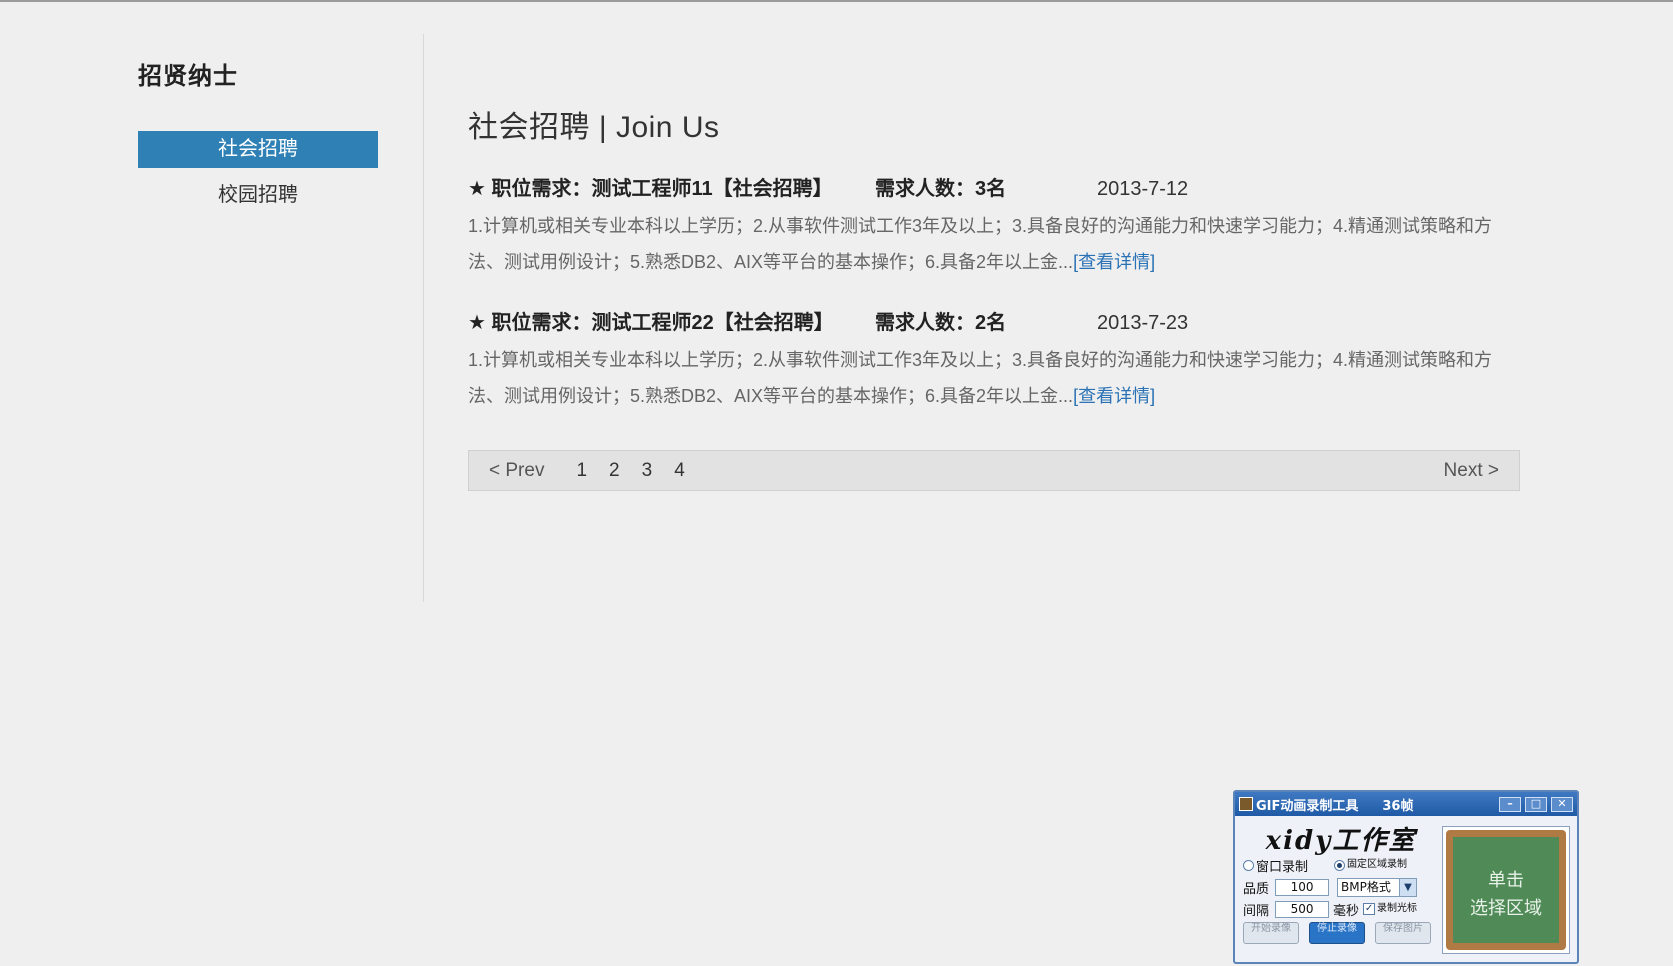 This screenshot has height=966, width=1673. I want to click on sidebar-item-campus-recruit: 校园招聘, so click(258, 195).